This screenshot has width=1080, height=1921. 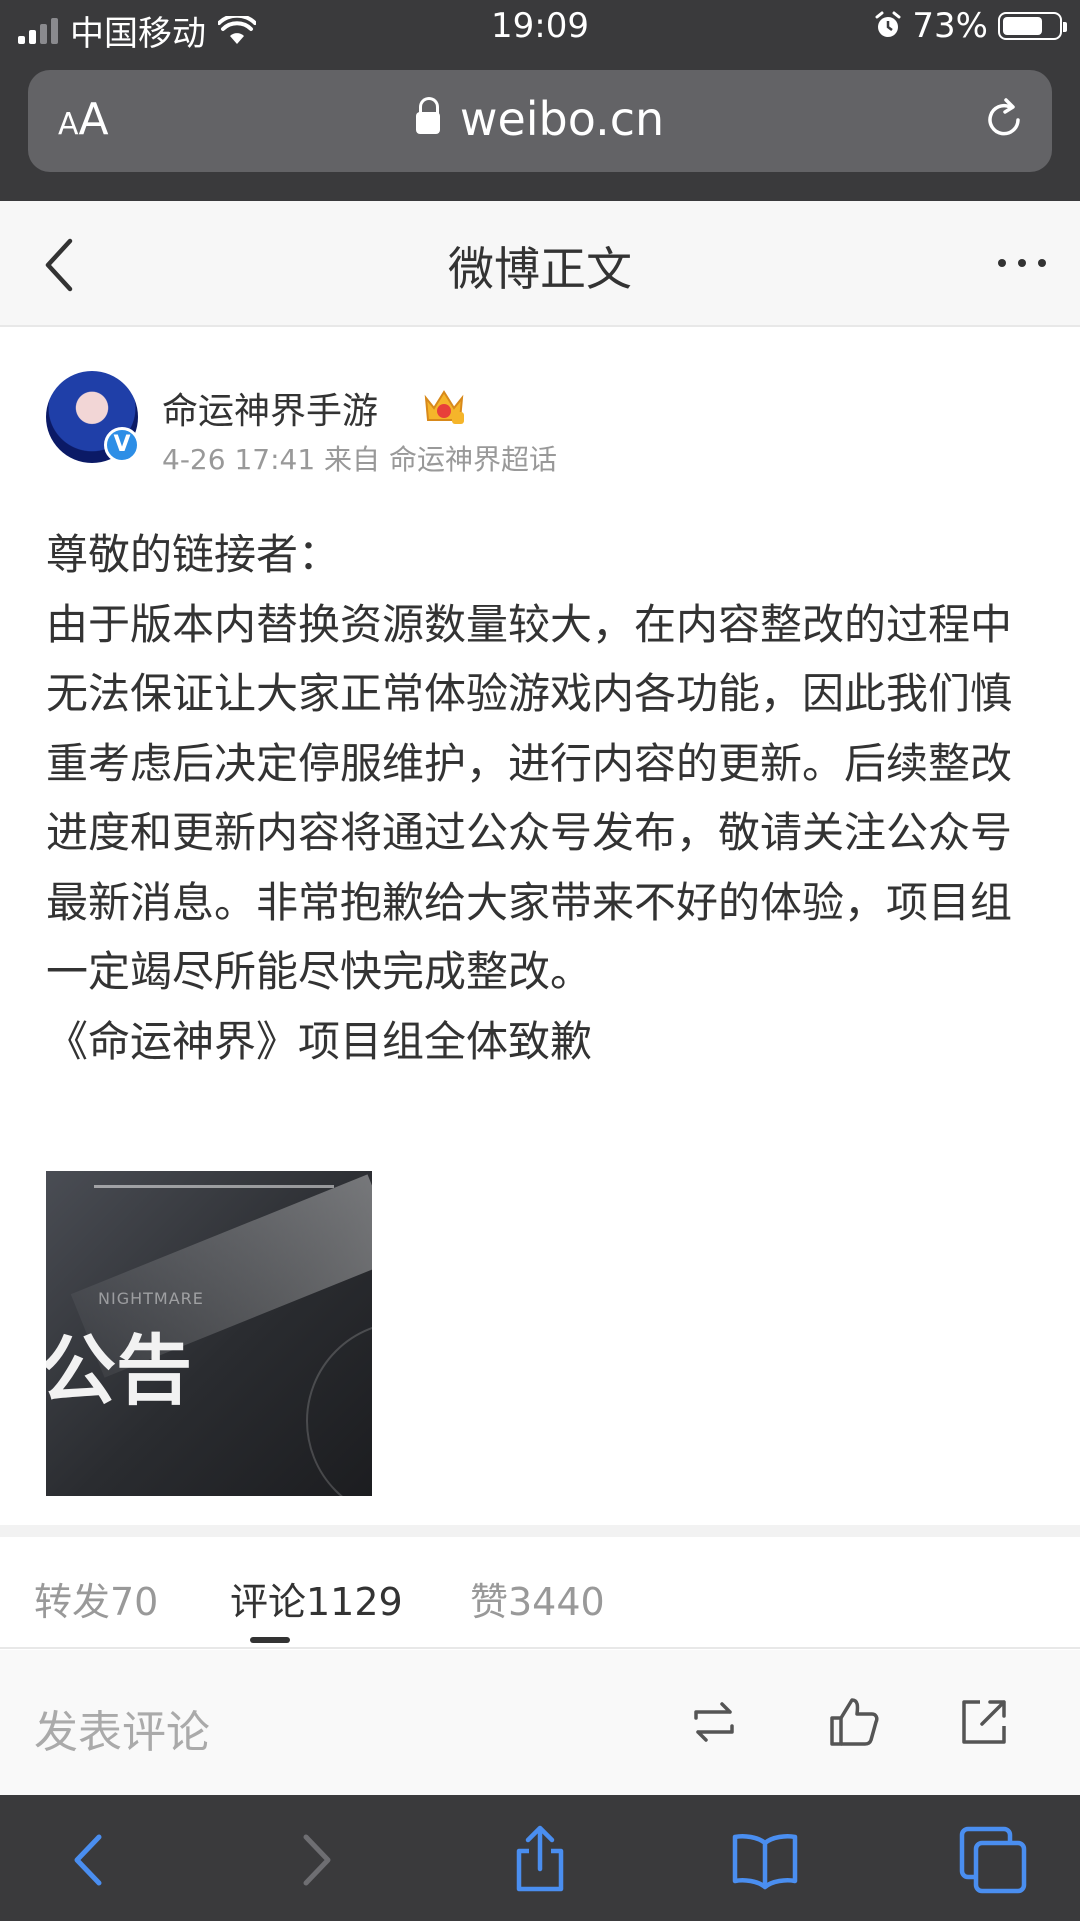 What do you see at coordinates (540, 29) in the screenshot?
I see `status-bar: 中国移动 19:09 73%` at bounding box center [540, 29].